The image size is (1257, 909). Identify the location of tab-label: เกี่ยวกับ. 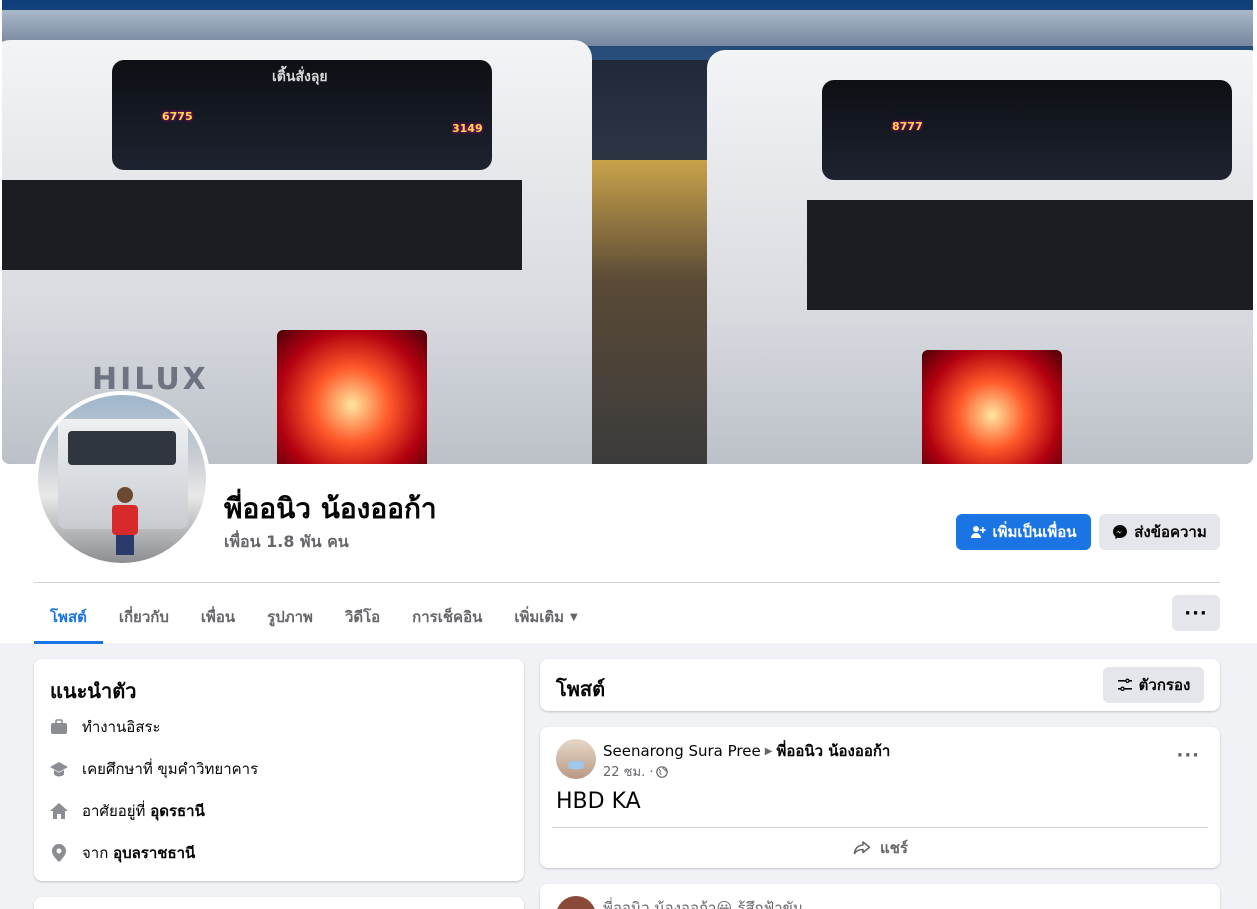
(143, 617).